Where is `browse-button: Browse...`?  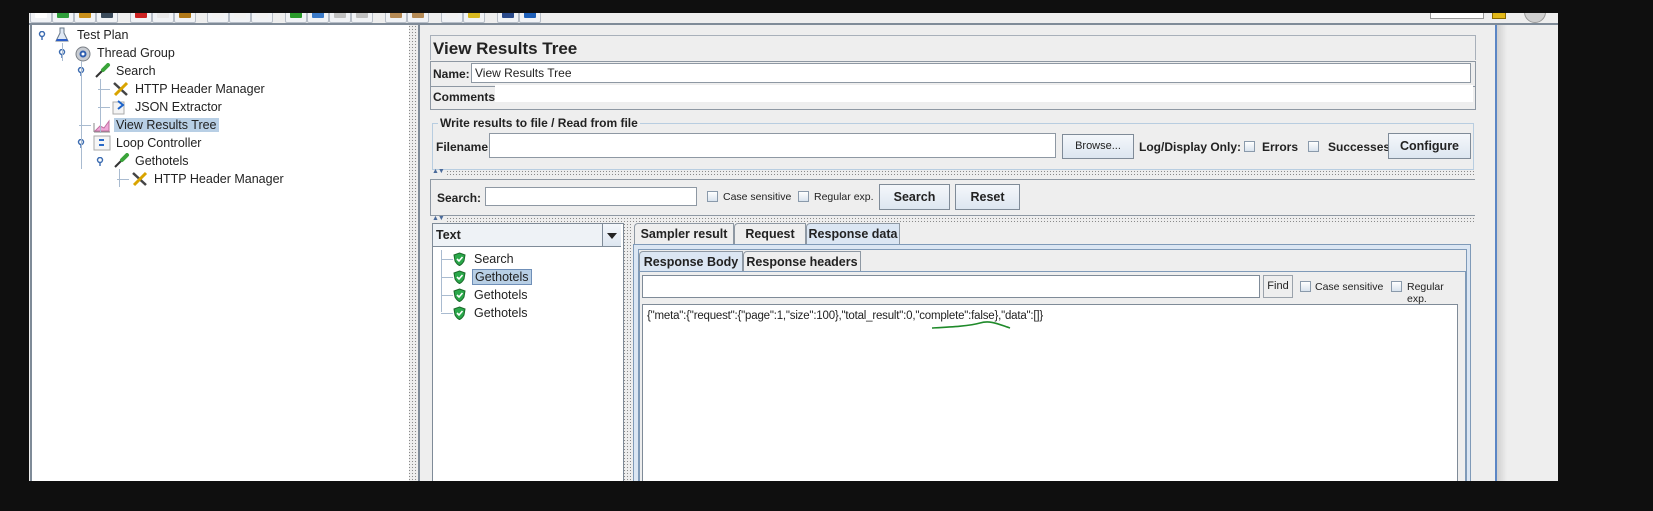 browse-button: Browse... is located at coordinates (1098, 146).